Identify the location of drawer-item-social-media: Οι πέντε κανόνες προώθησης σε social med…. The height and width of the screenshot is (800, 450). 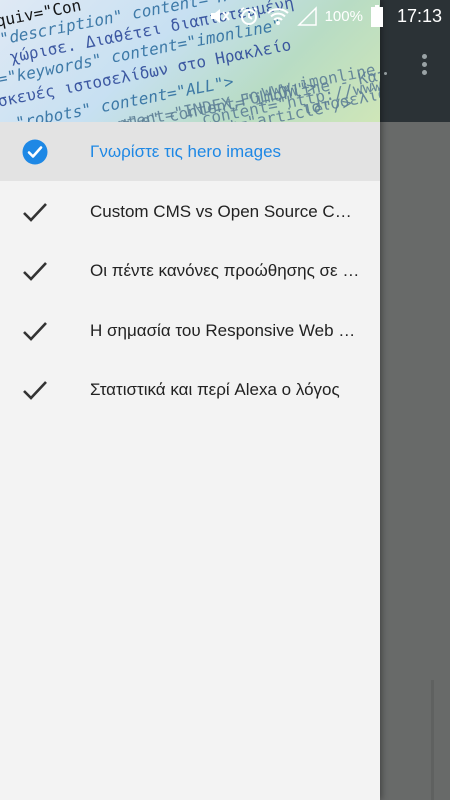
(190, 270).